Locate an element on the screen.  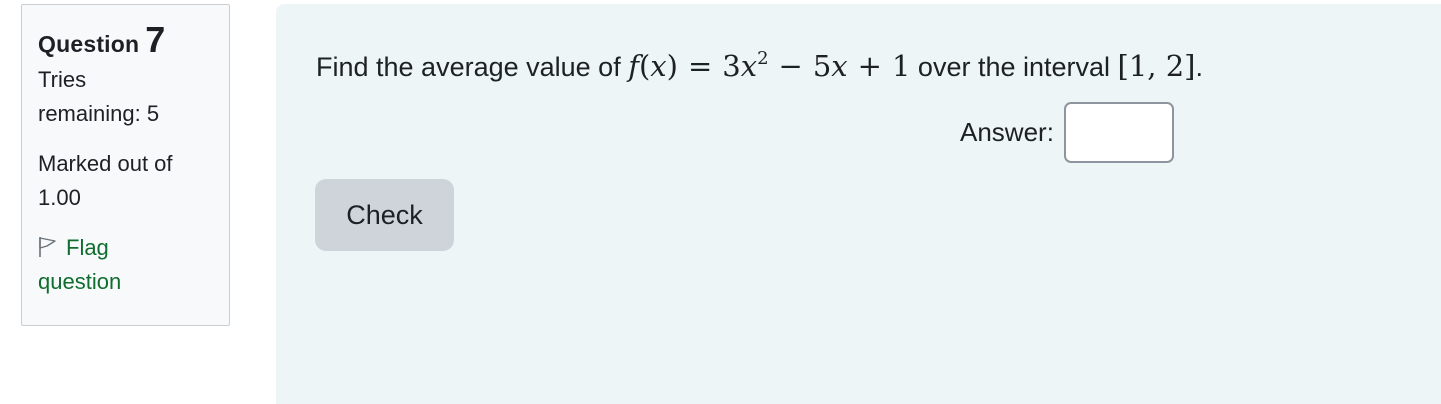
answer-input is located at coordinates (1118, 132).